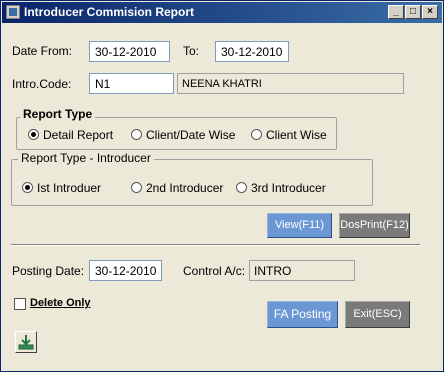 The width and height of the screenshot is (444, 372). Describe the element at coordinates (191, 51) in the screenshot. I see `to-label: To:` at that location.